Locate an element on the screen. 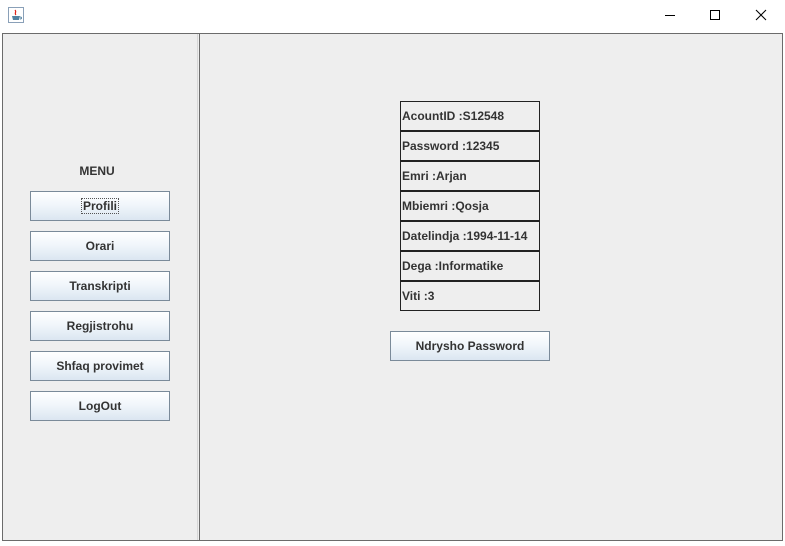 The width and height of the screenshot is (785, 546). change-password-button-label: Ndrysho Password is located at coordinates (470, 346).